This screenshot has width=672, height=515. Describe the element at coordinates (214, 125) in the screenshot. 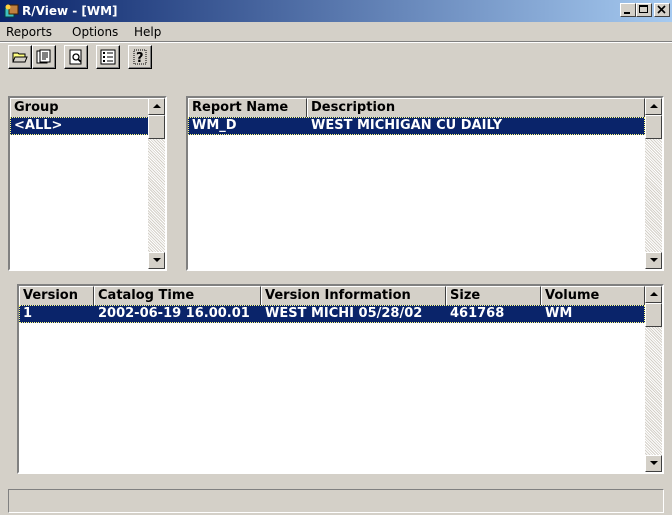

I see `report-name-cell: WM_D` at that location.